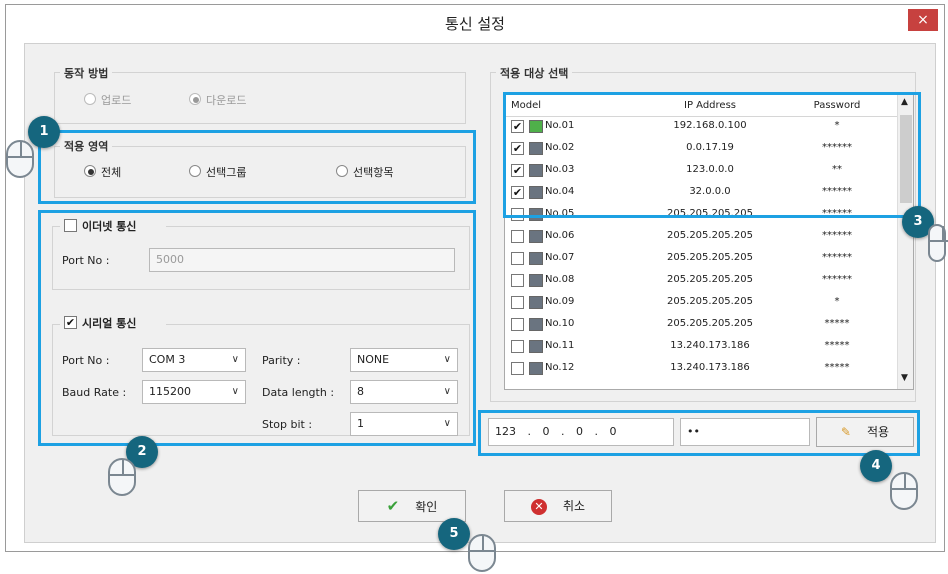 The height and width of the screenshot is (574, 948). I want to click on cell-name: No.09, so click(560, 301).